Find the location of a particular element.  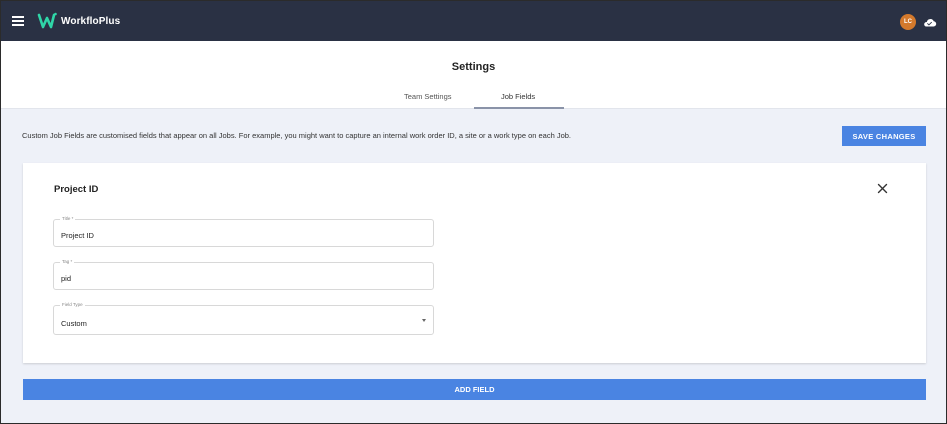

app-name: WorkfloPlus is located at coordinates (91, 21).